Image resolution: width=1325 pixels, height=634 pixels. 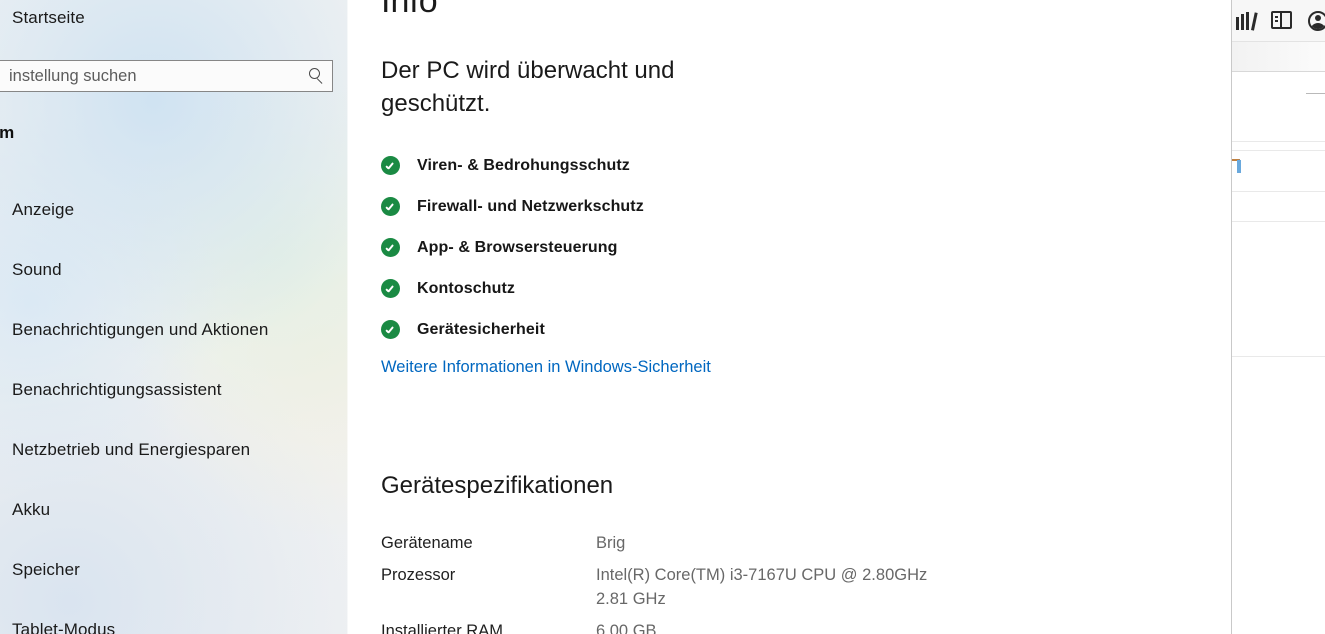 I want to click on security-item-label: App- & Browsersteuerung, so click(x=517, y=247).